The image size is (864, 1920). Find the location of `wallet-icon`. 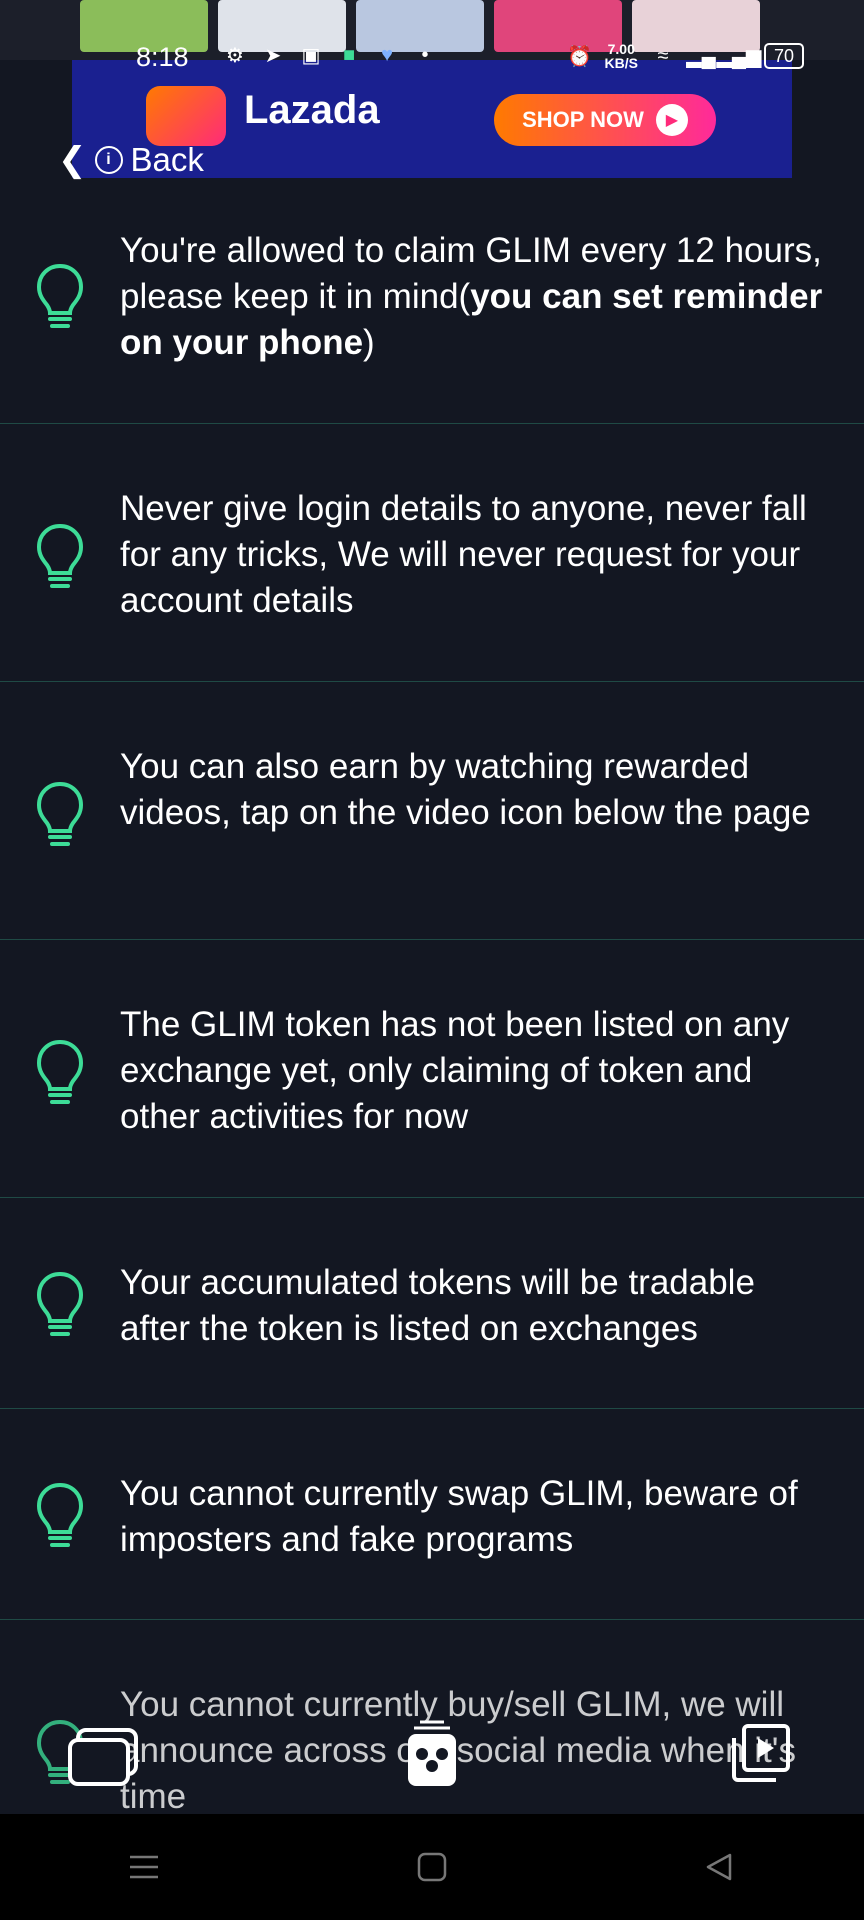

wallet-icon is located at coordinates (104, 1757).